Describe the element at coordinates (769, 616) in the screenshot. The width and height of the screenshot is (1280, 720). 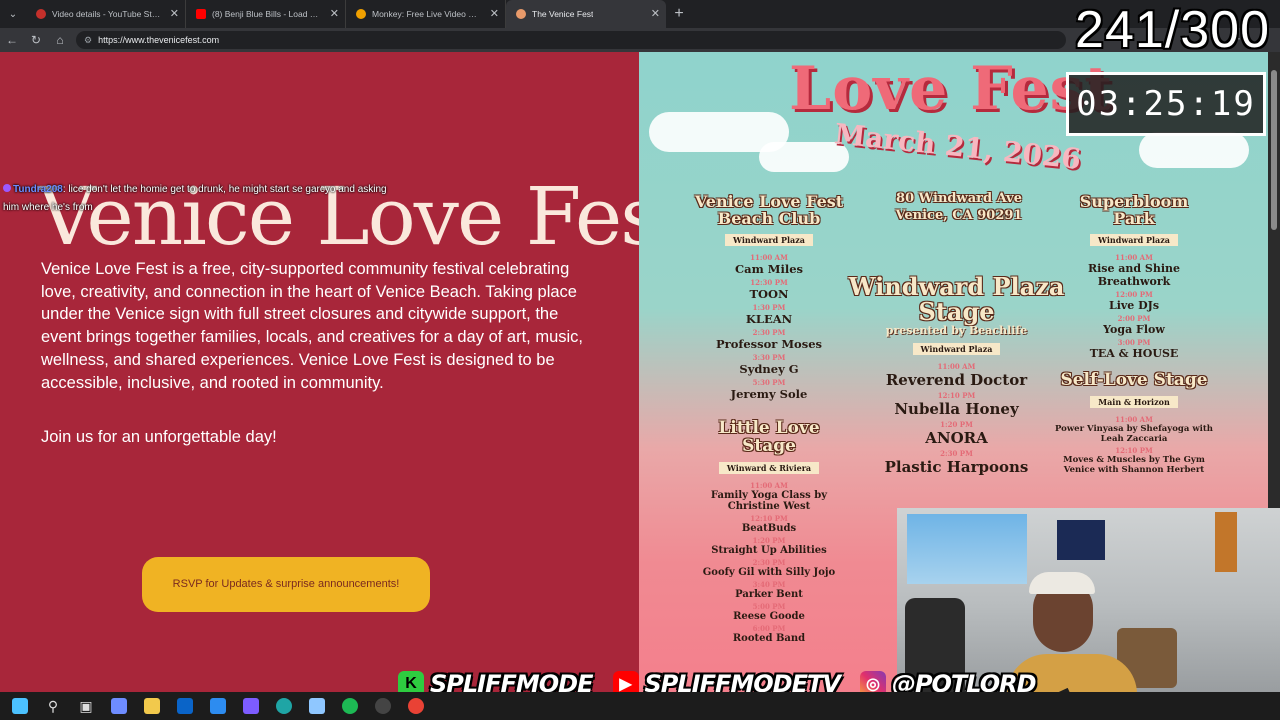
I see `act-name: Reese Goode` at that location.